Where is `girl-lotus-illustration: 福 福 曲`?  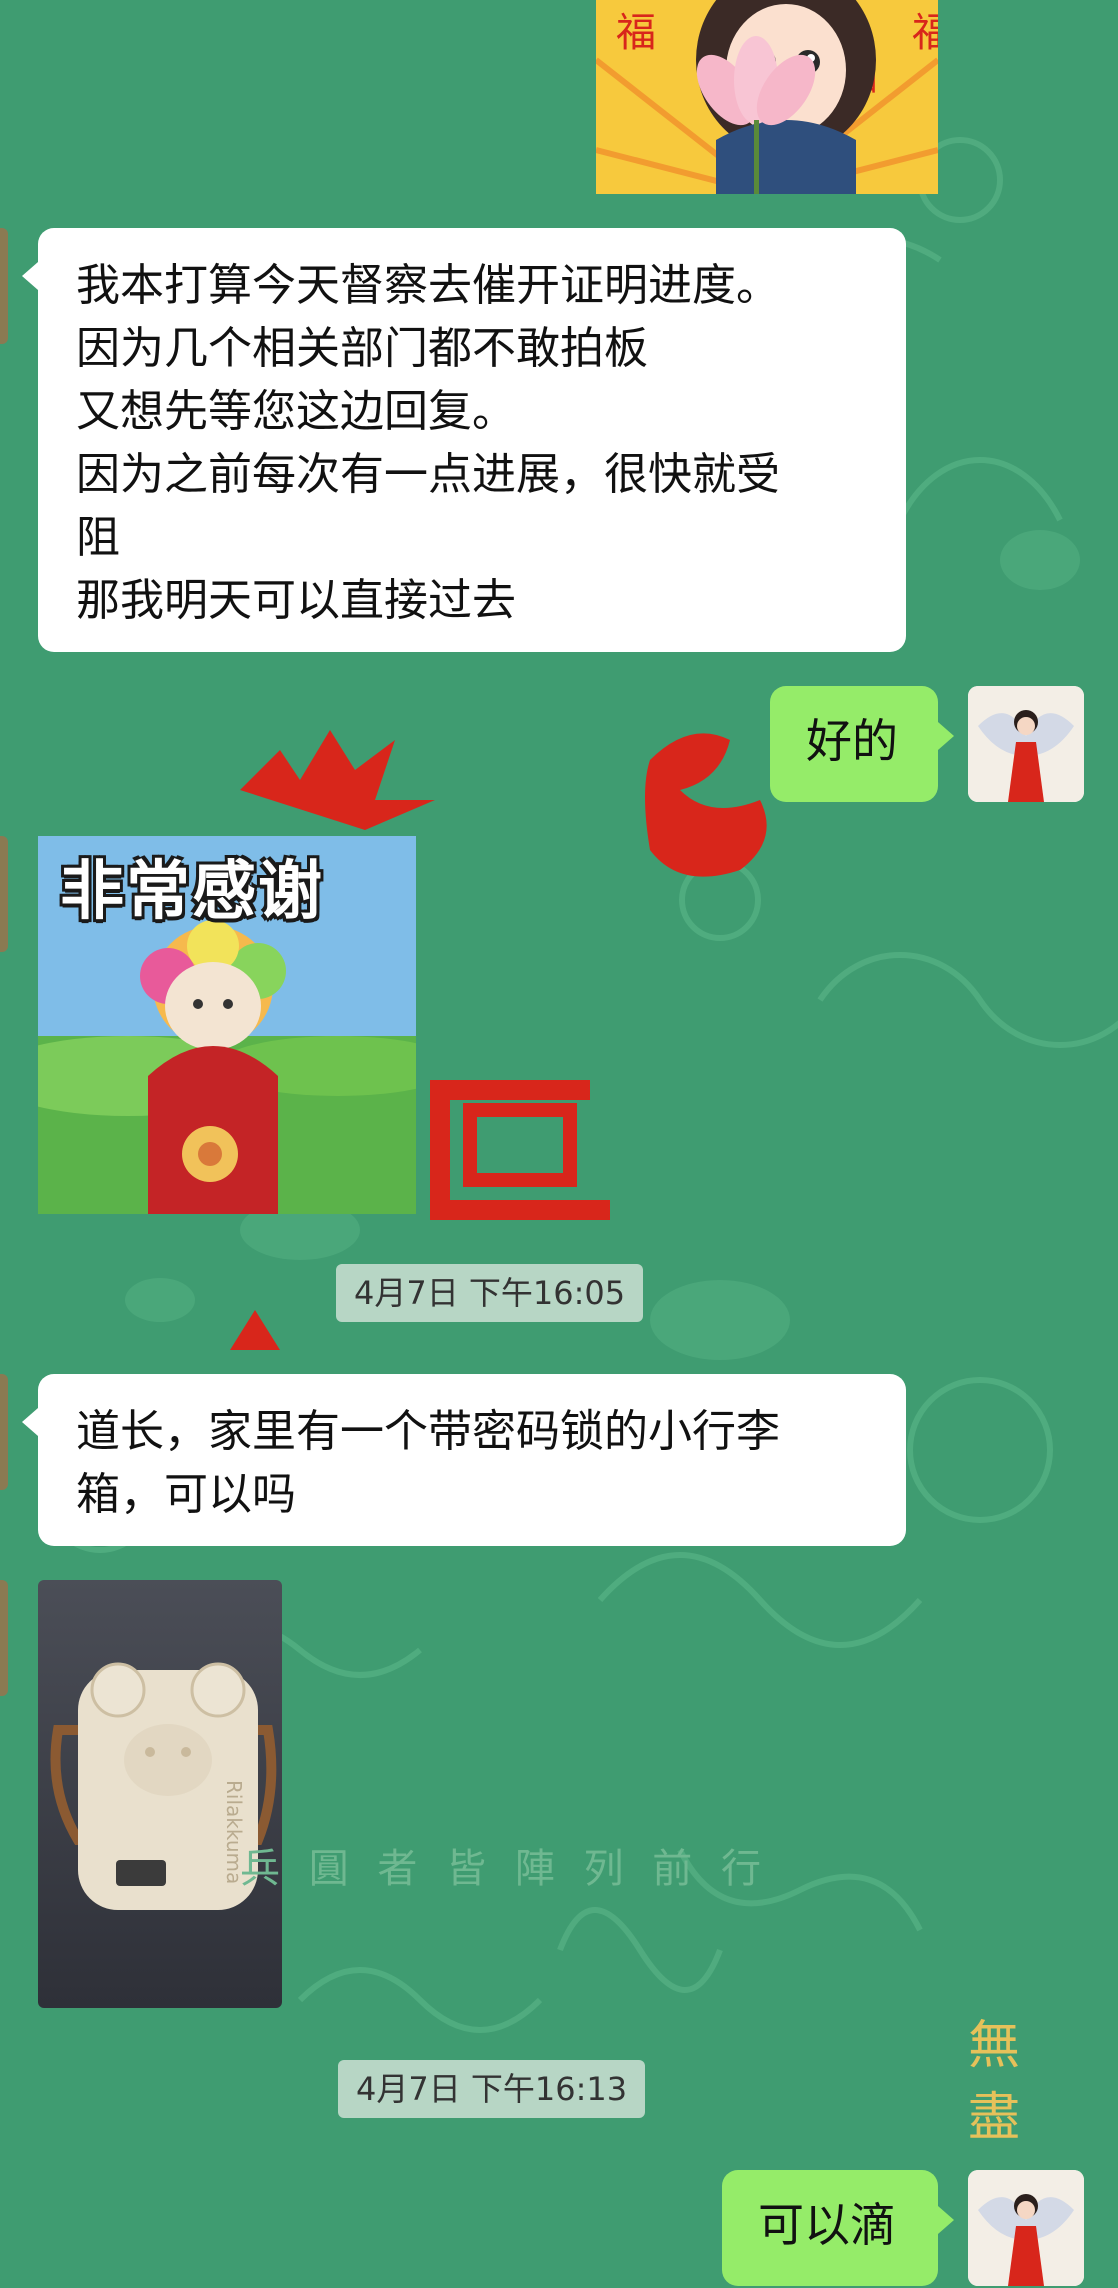 girl-lotus-illustration: 福 福 曲 is located at coordinates (767, 97).